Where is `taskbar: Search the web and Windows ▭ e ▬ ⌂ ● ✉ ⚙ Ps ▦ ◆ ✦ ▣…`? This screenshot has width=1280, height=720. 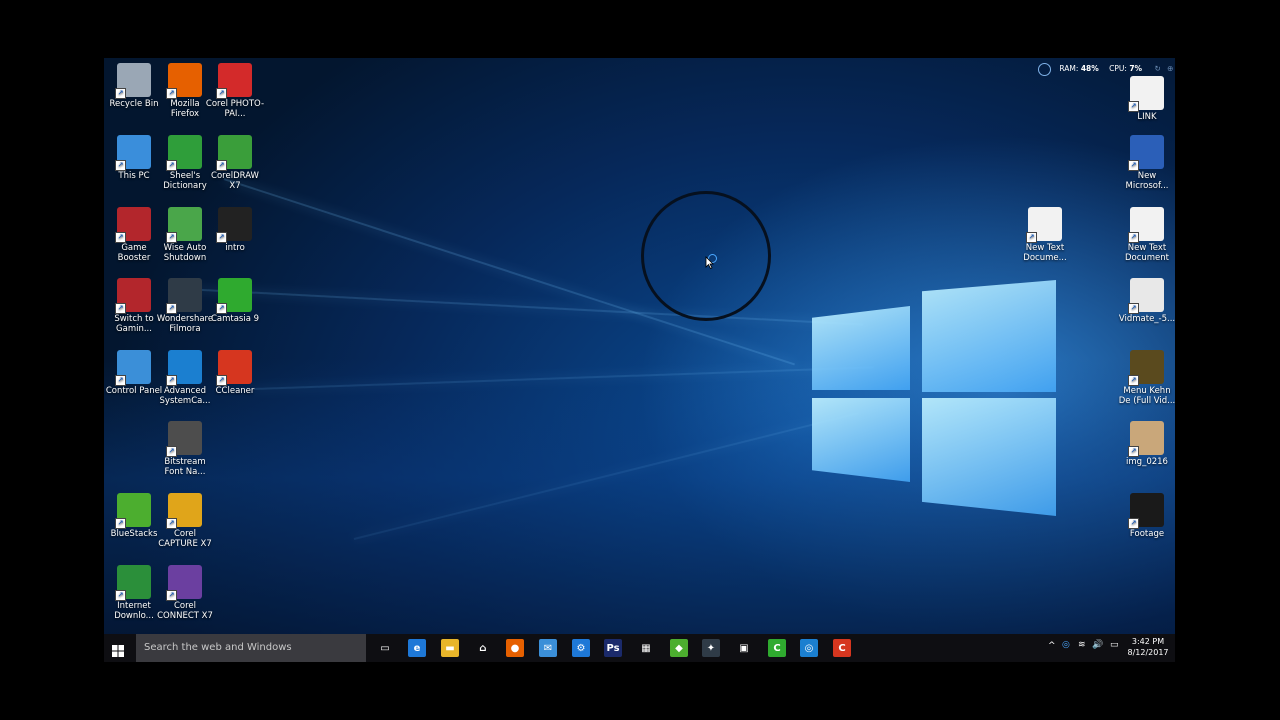 taskbar: Search the web and Windows ▭ e ▬ ⌂ ● ✉ ⚙ Ps ▦ ◆ ✦ ▣… is located at coordinates (639, 648).